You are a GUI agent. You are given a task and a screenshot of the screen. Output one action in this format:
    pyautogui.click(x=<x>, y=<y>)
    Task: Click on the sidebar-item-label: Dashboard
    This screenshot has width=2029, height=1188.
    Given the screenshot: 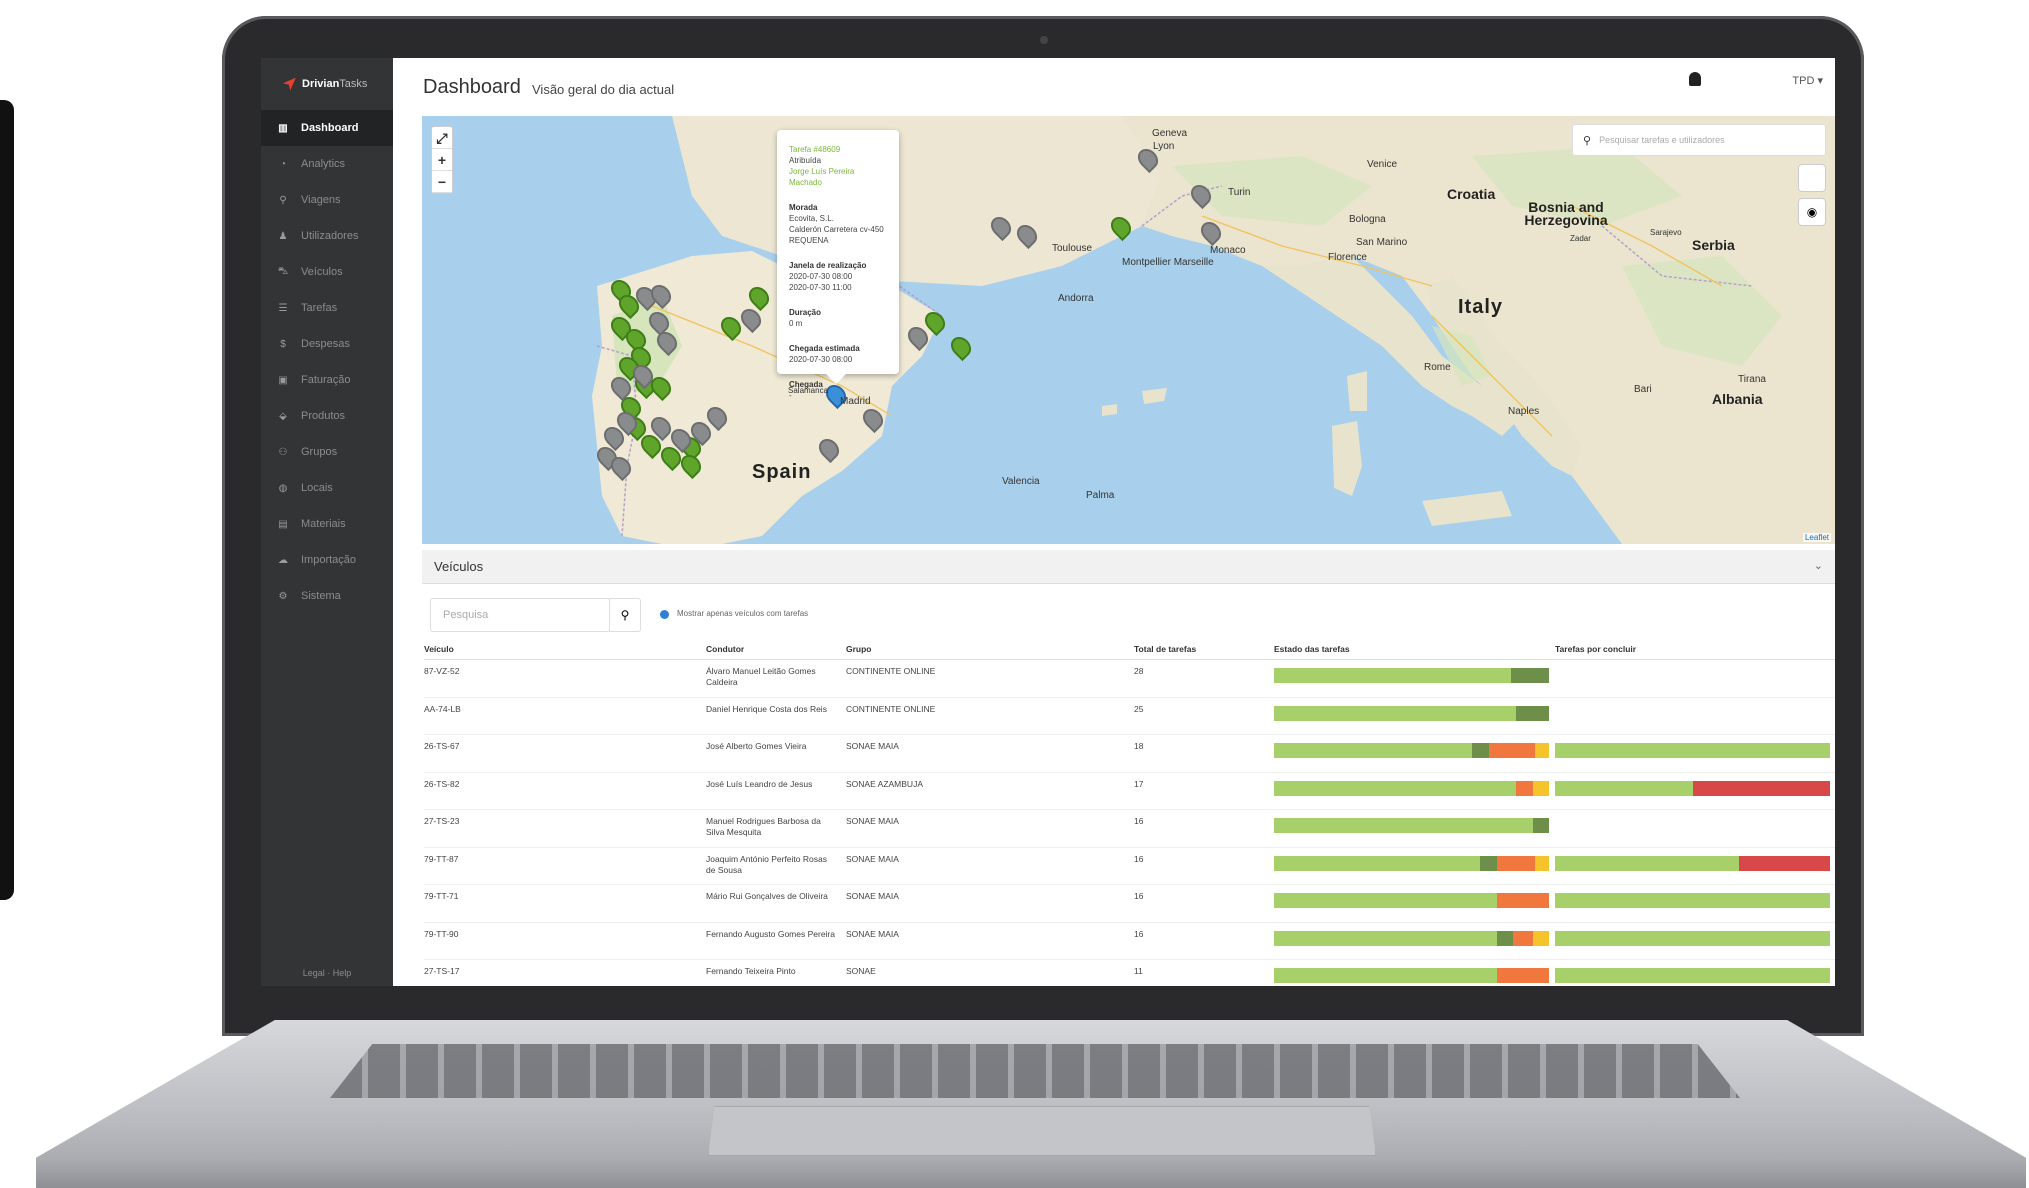 What is the action you would take?
    pyautogui.click(x=330, y=128)
    